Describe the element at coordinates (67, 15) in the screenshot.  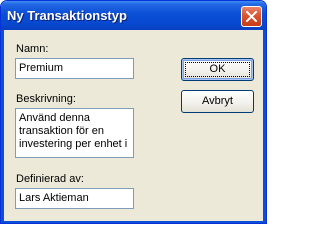
I see `window-title: Ny Transaktionstyp` at that location.